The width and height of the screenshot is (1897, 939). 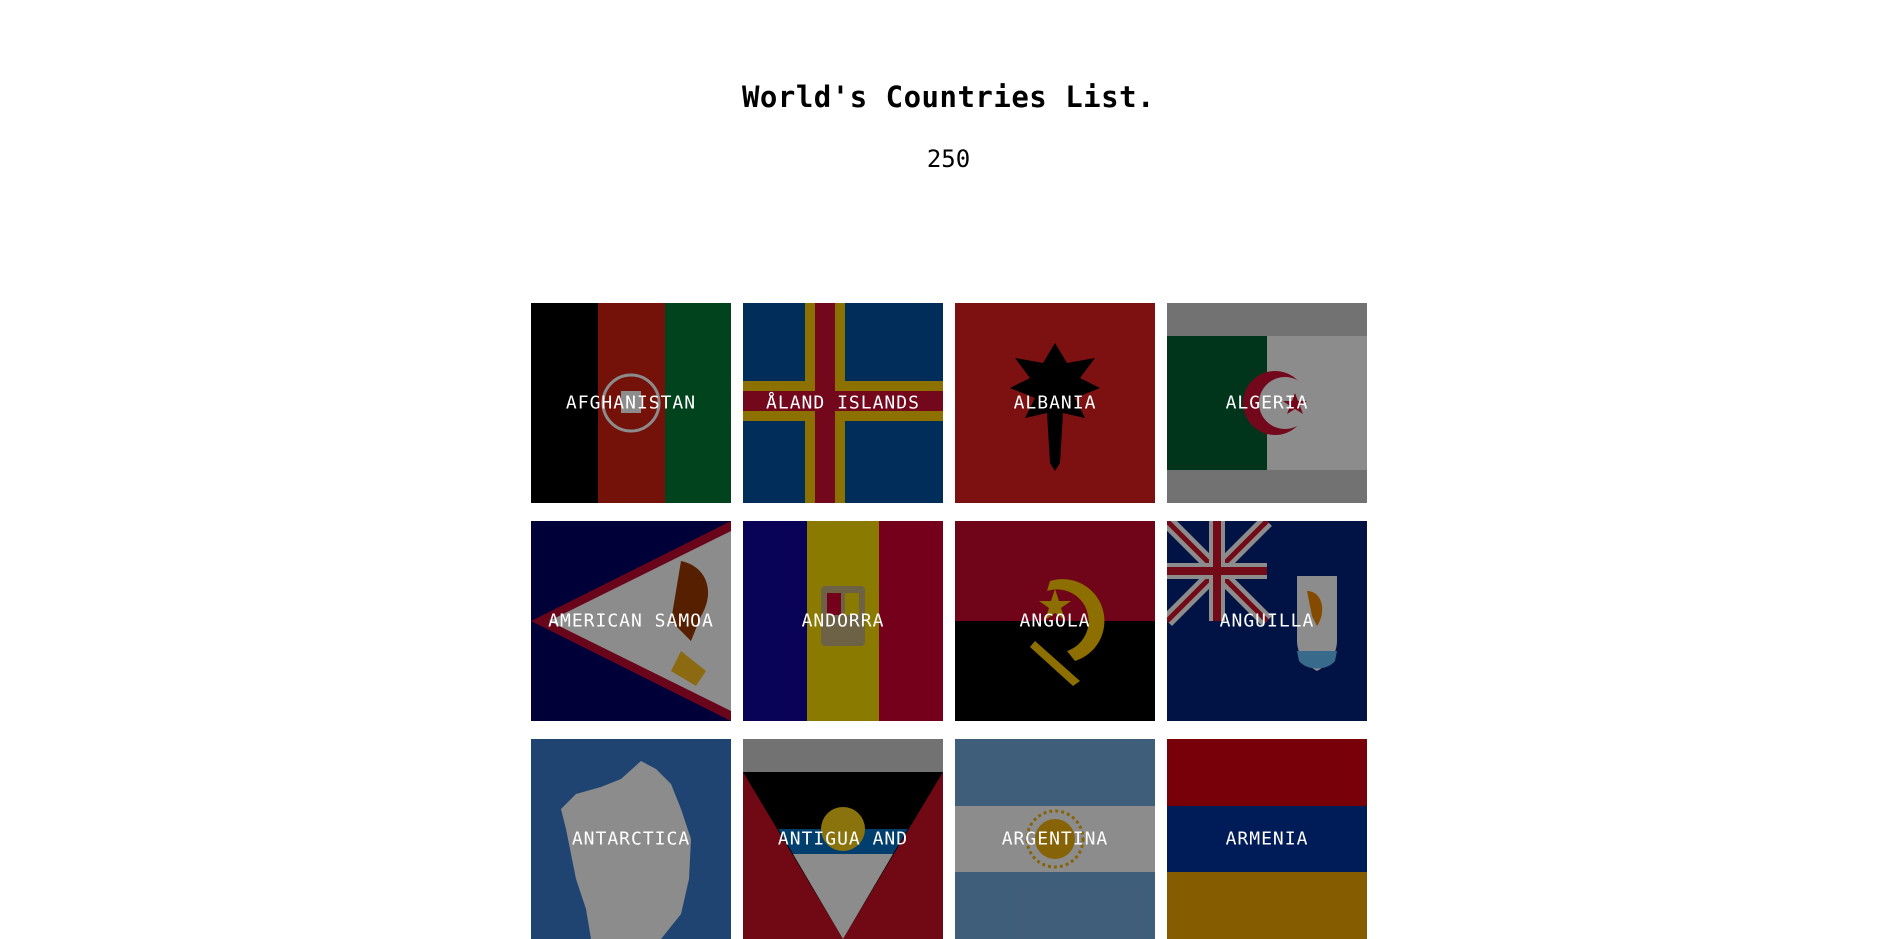 I want to click on country-name: Andorra, so click(x=843, y=621).